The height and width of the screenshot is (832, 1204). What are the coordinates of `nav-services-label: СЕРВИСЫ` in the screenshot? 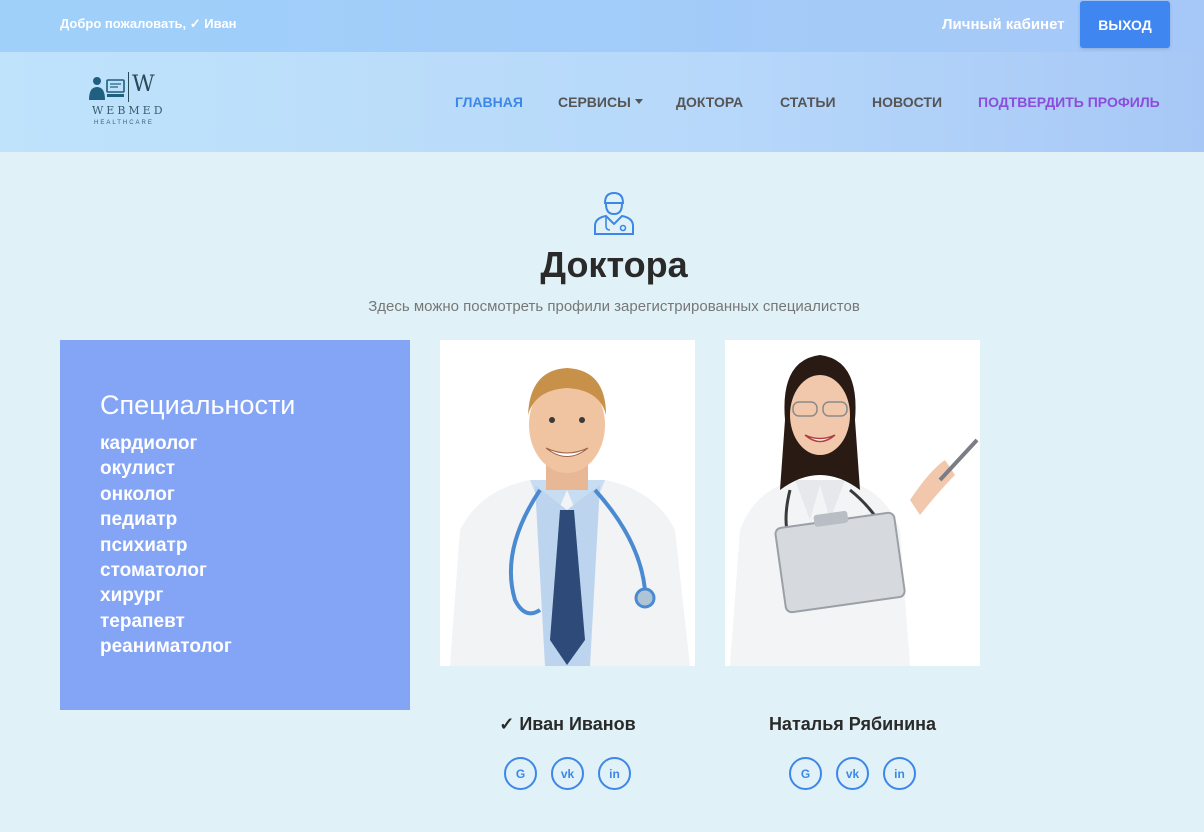 It's located at (594, 102).